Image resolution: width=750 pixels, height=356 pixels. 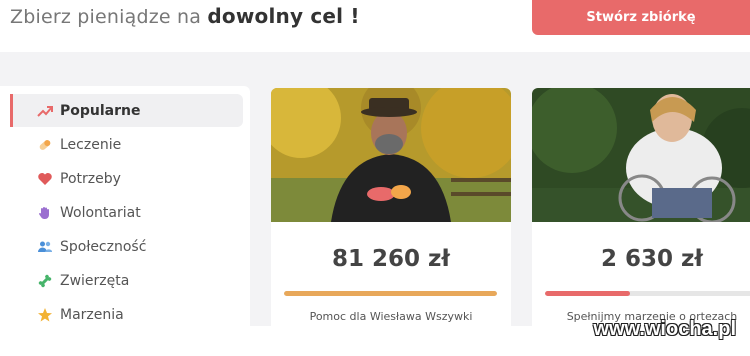 I want to click on headline-text: Zbierz pieniądze na, so click(x=106, y=17).